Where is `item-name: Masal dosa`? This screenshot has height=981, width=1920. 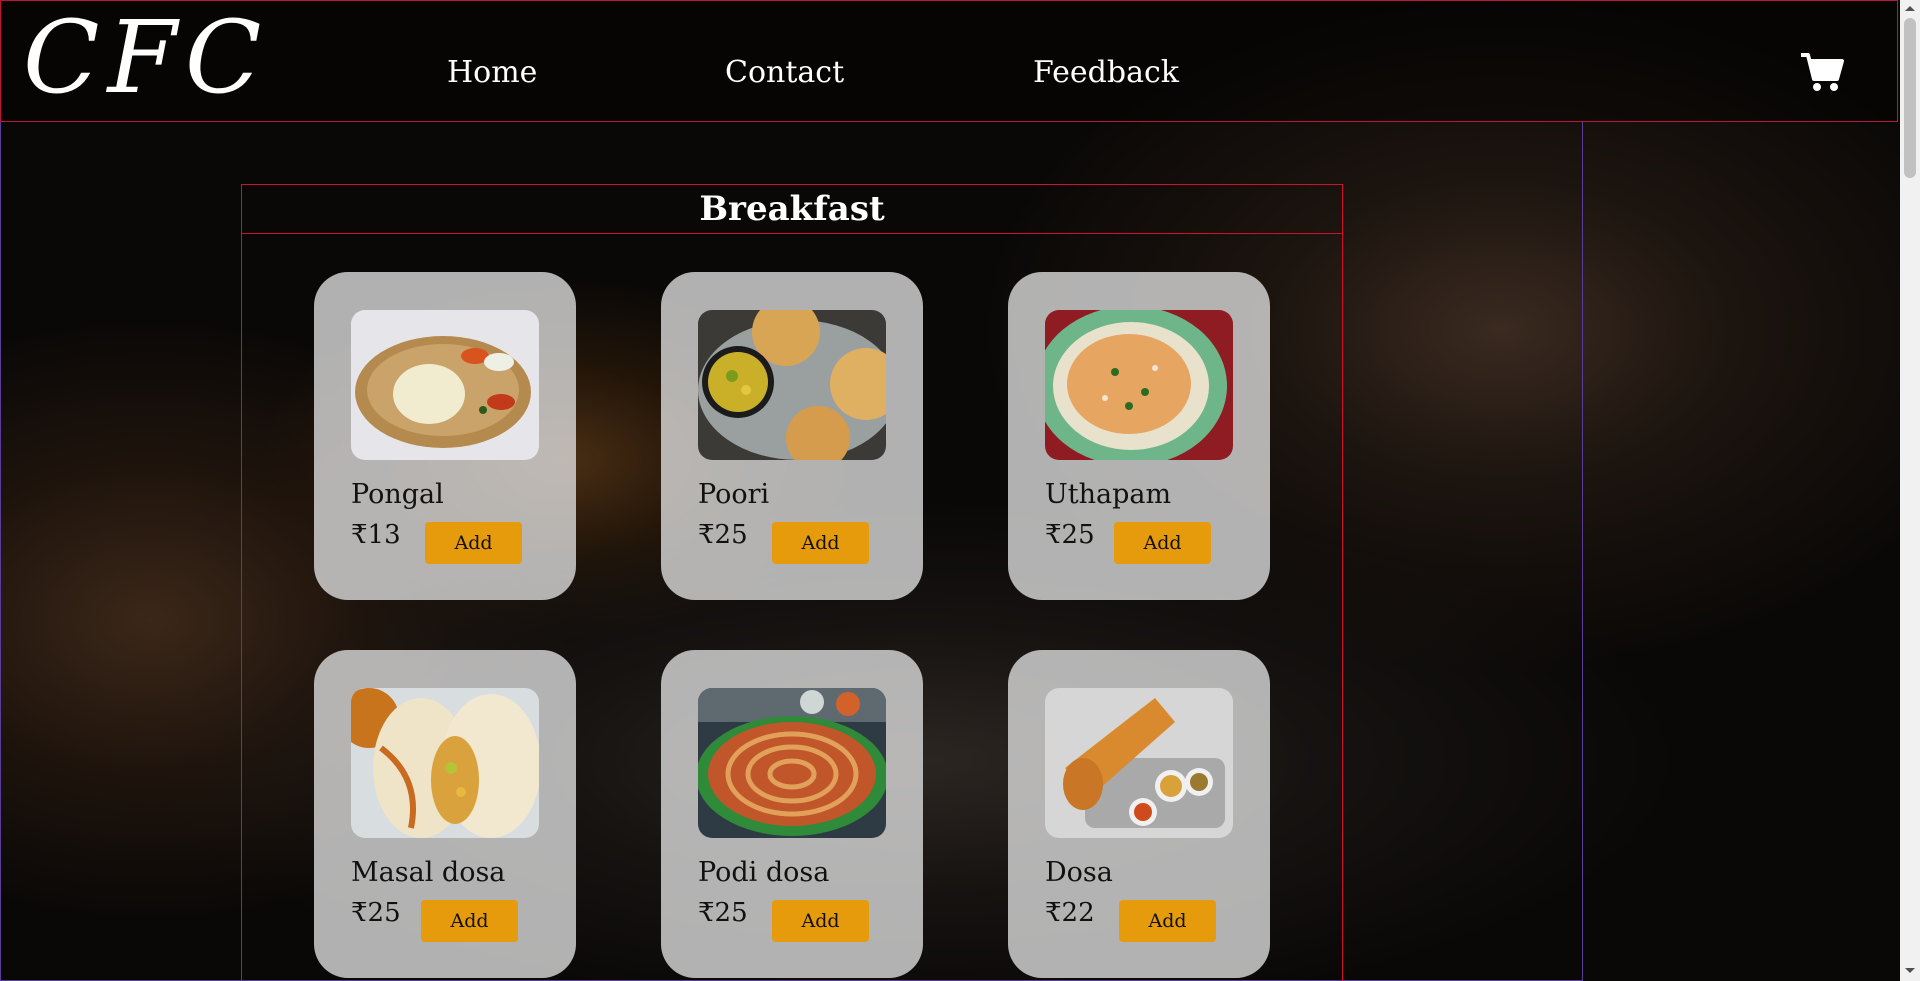 item-name: Masal dosa is located at coordinates (428, 872).